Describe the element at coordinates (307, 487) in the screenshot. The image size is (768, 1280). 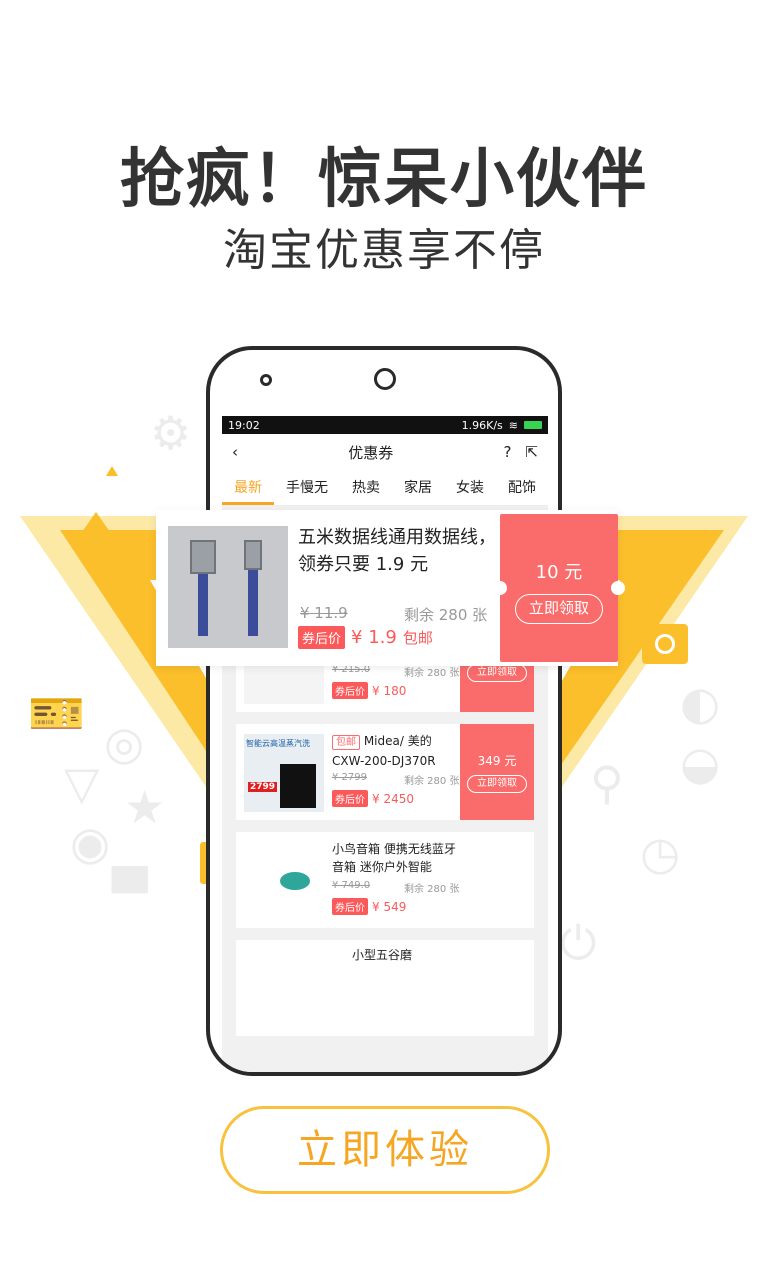
I see `tab-limited: 手慢无` at that location.